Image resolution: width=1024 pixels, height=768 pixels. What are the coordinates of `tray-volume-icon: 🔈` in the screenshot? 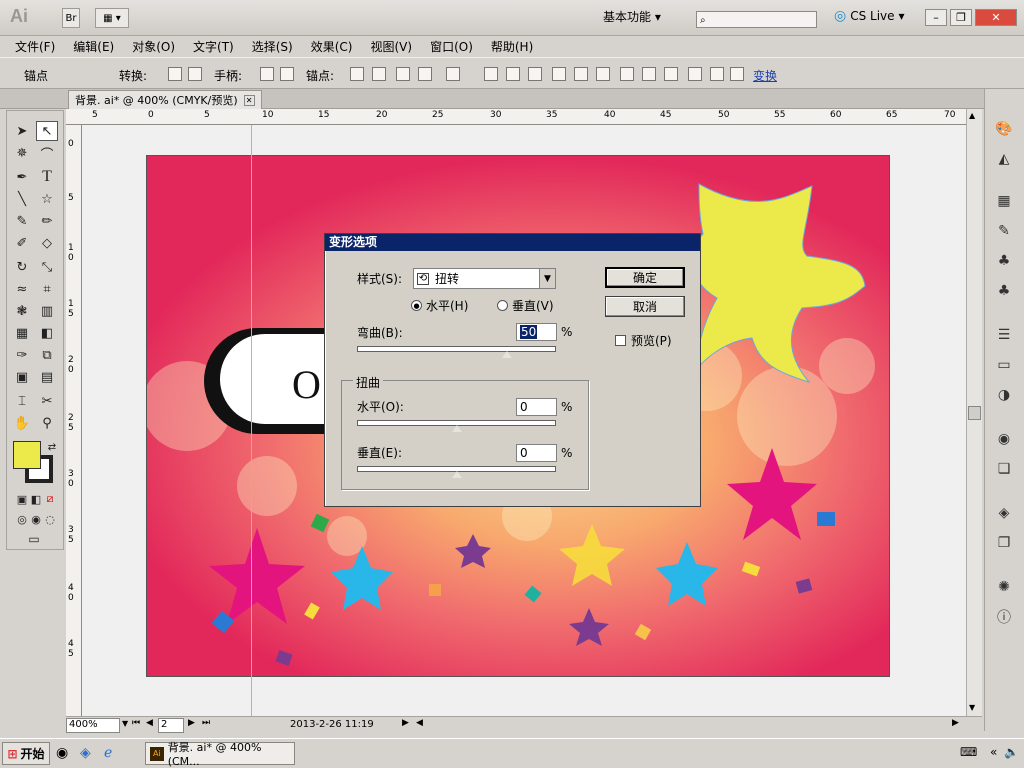 It's located at (1011, 752).